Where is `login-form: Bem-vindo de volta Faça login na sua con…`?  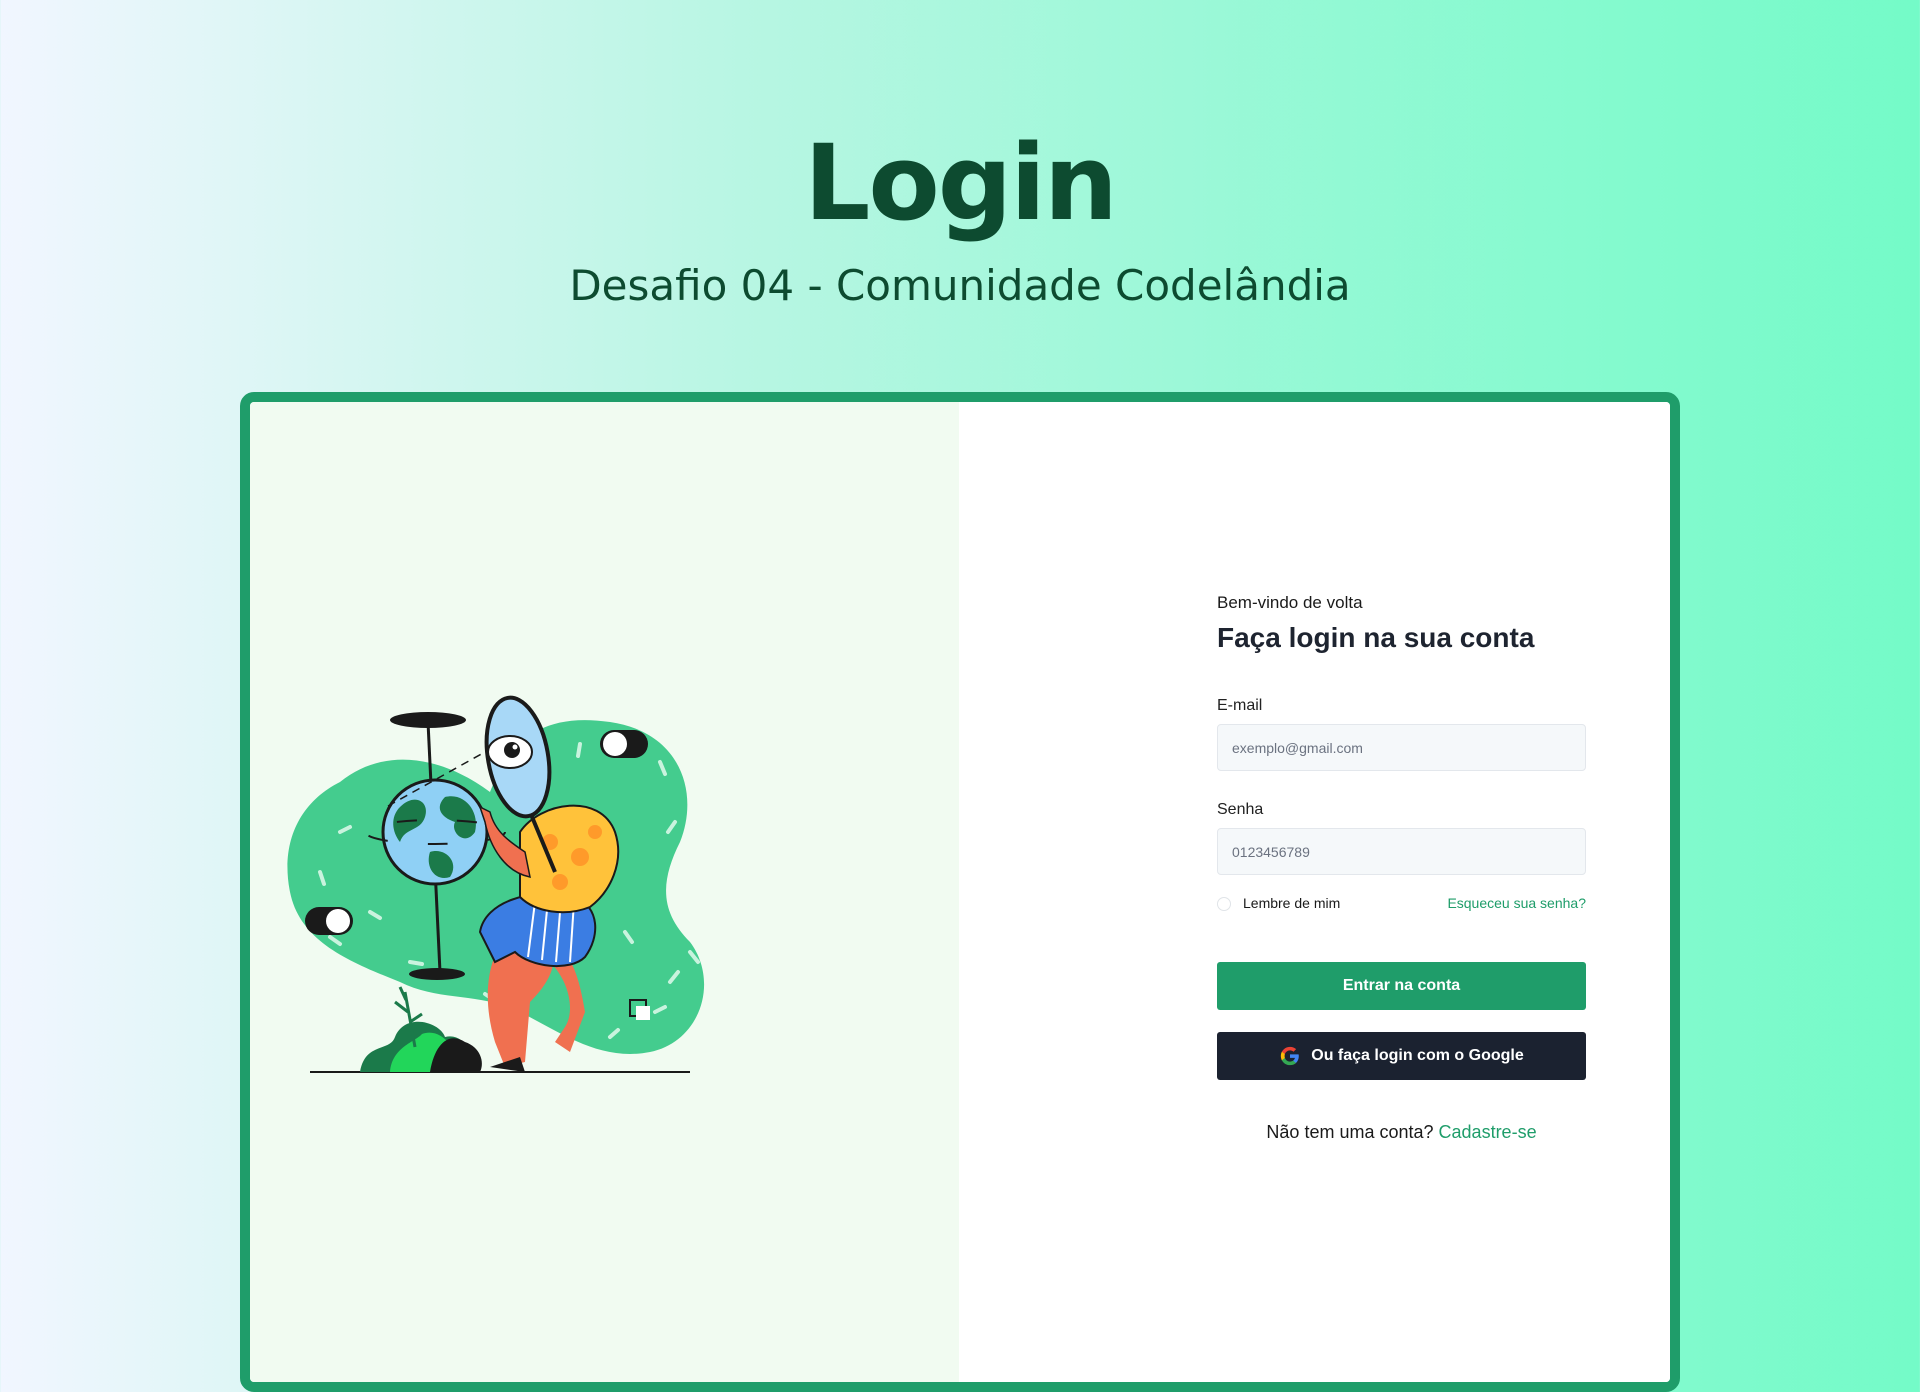
login-form: Bem-vindo de volta Faça login na sua con… is located at coordinates (1401, 867).